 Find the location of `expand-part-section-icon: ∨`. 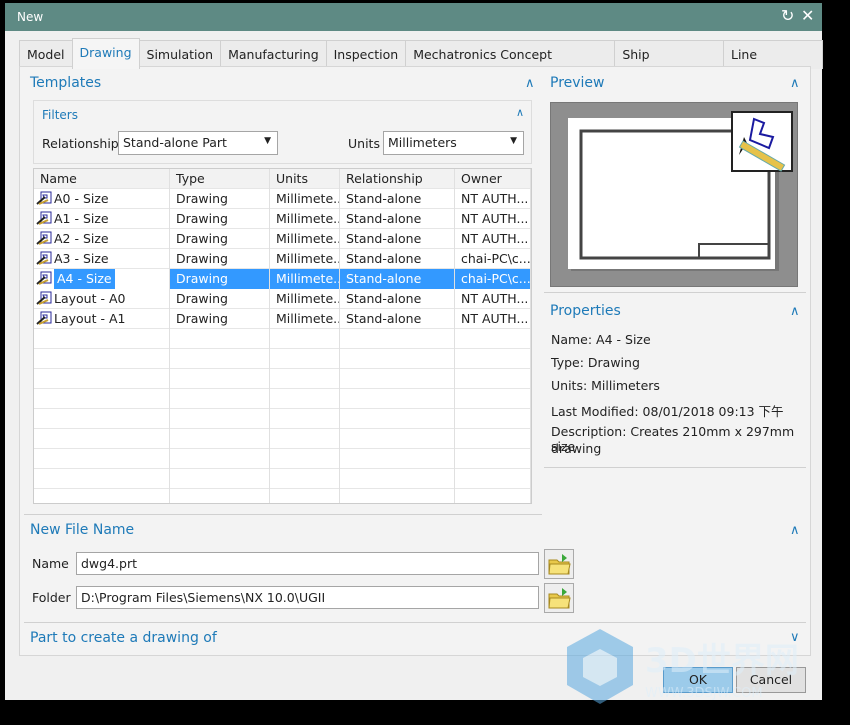

expand-part-section-icon: ∨ is located at coordinates (795, 637).